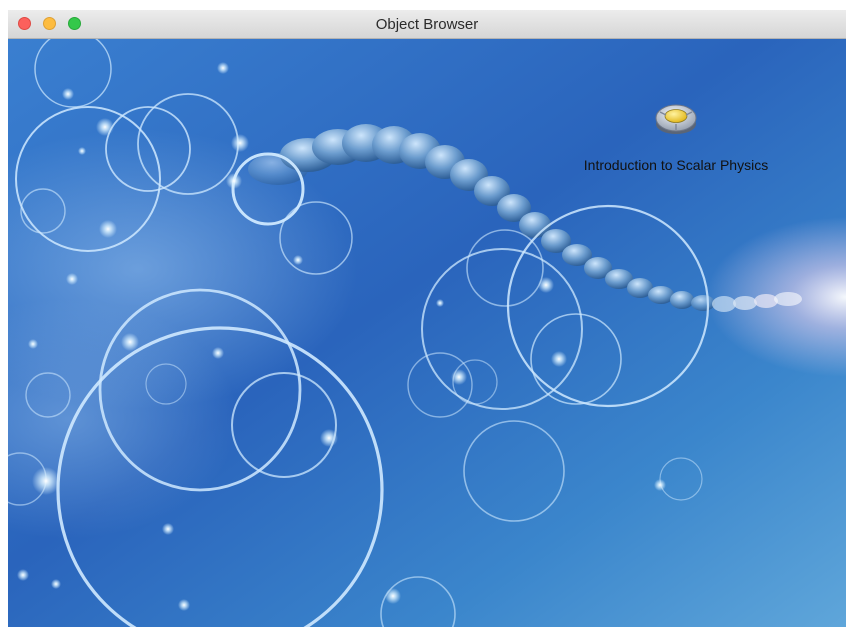  I want to click on file-item-introduction-to-scalar-physics: Introduction to Scalar Physics, so click(676, 149).